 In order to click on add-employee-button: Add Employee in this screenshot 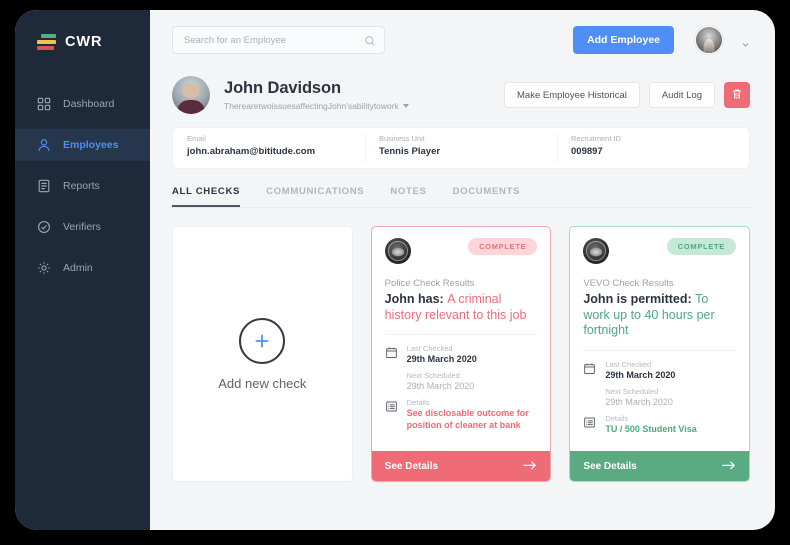, I will do `click(623, 40)`.